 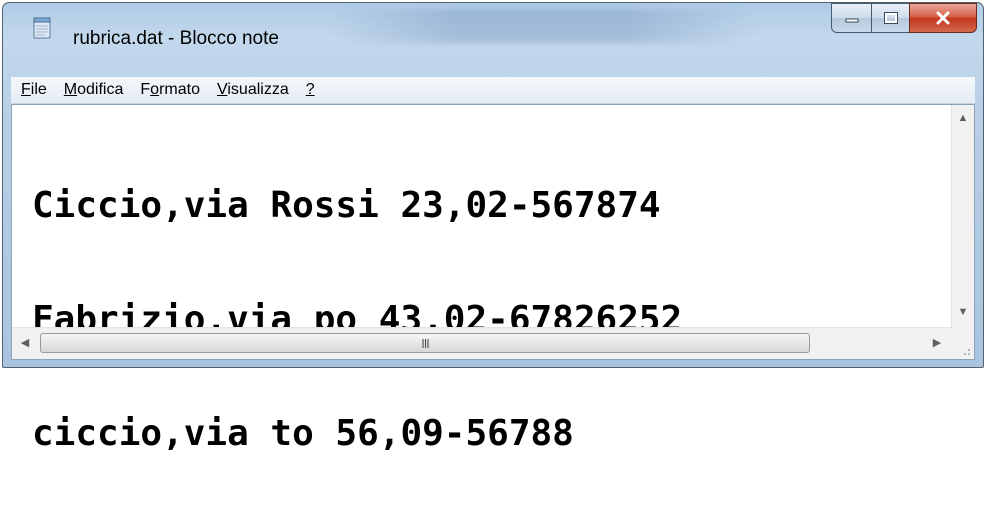 I want to click on scroll-down-icon: ▼, so click(x=963, y=312).